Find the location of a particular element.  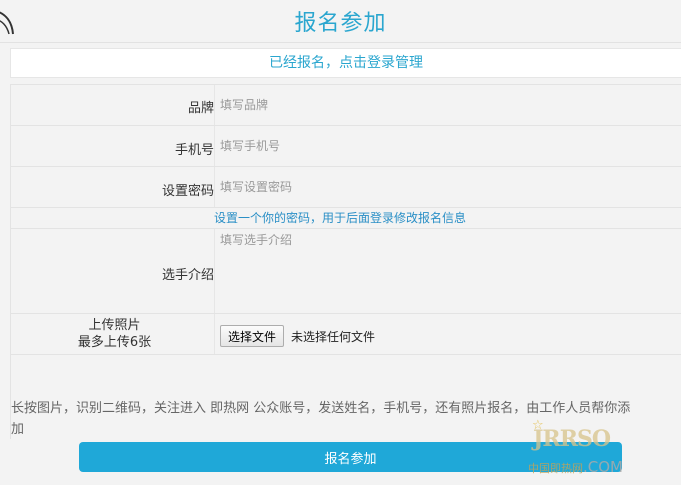

brand-row: 品牌 is located at coordinates (346, 105).